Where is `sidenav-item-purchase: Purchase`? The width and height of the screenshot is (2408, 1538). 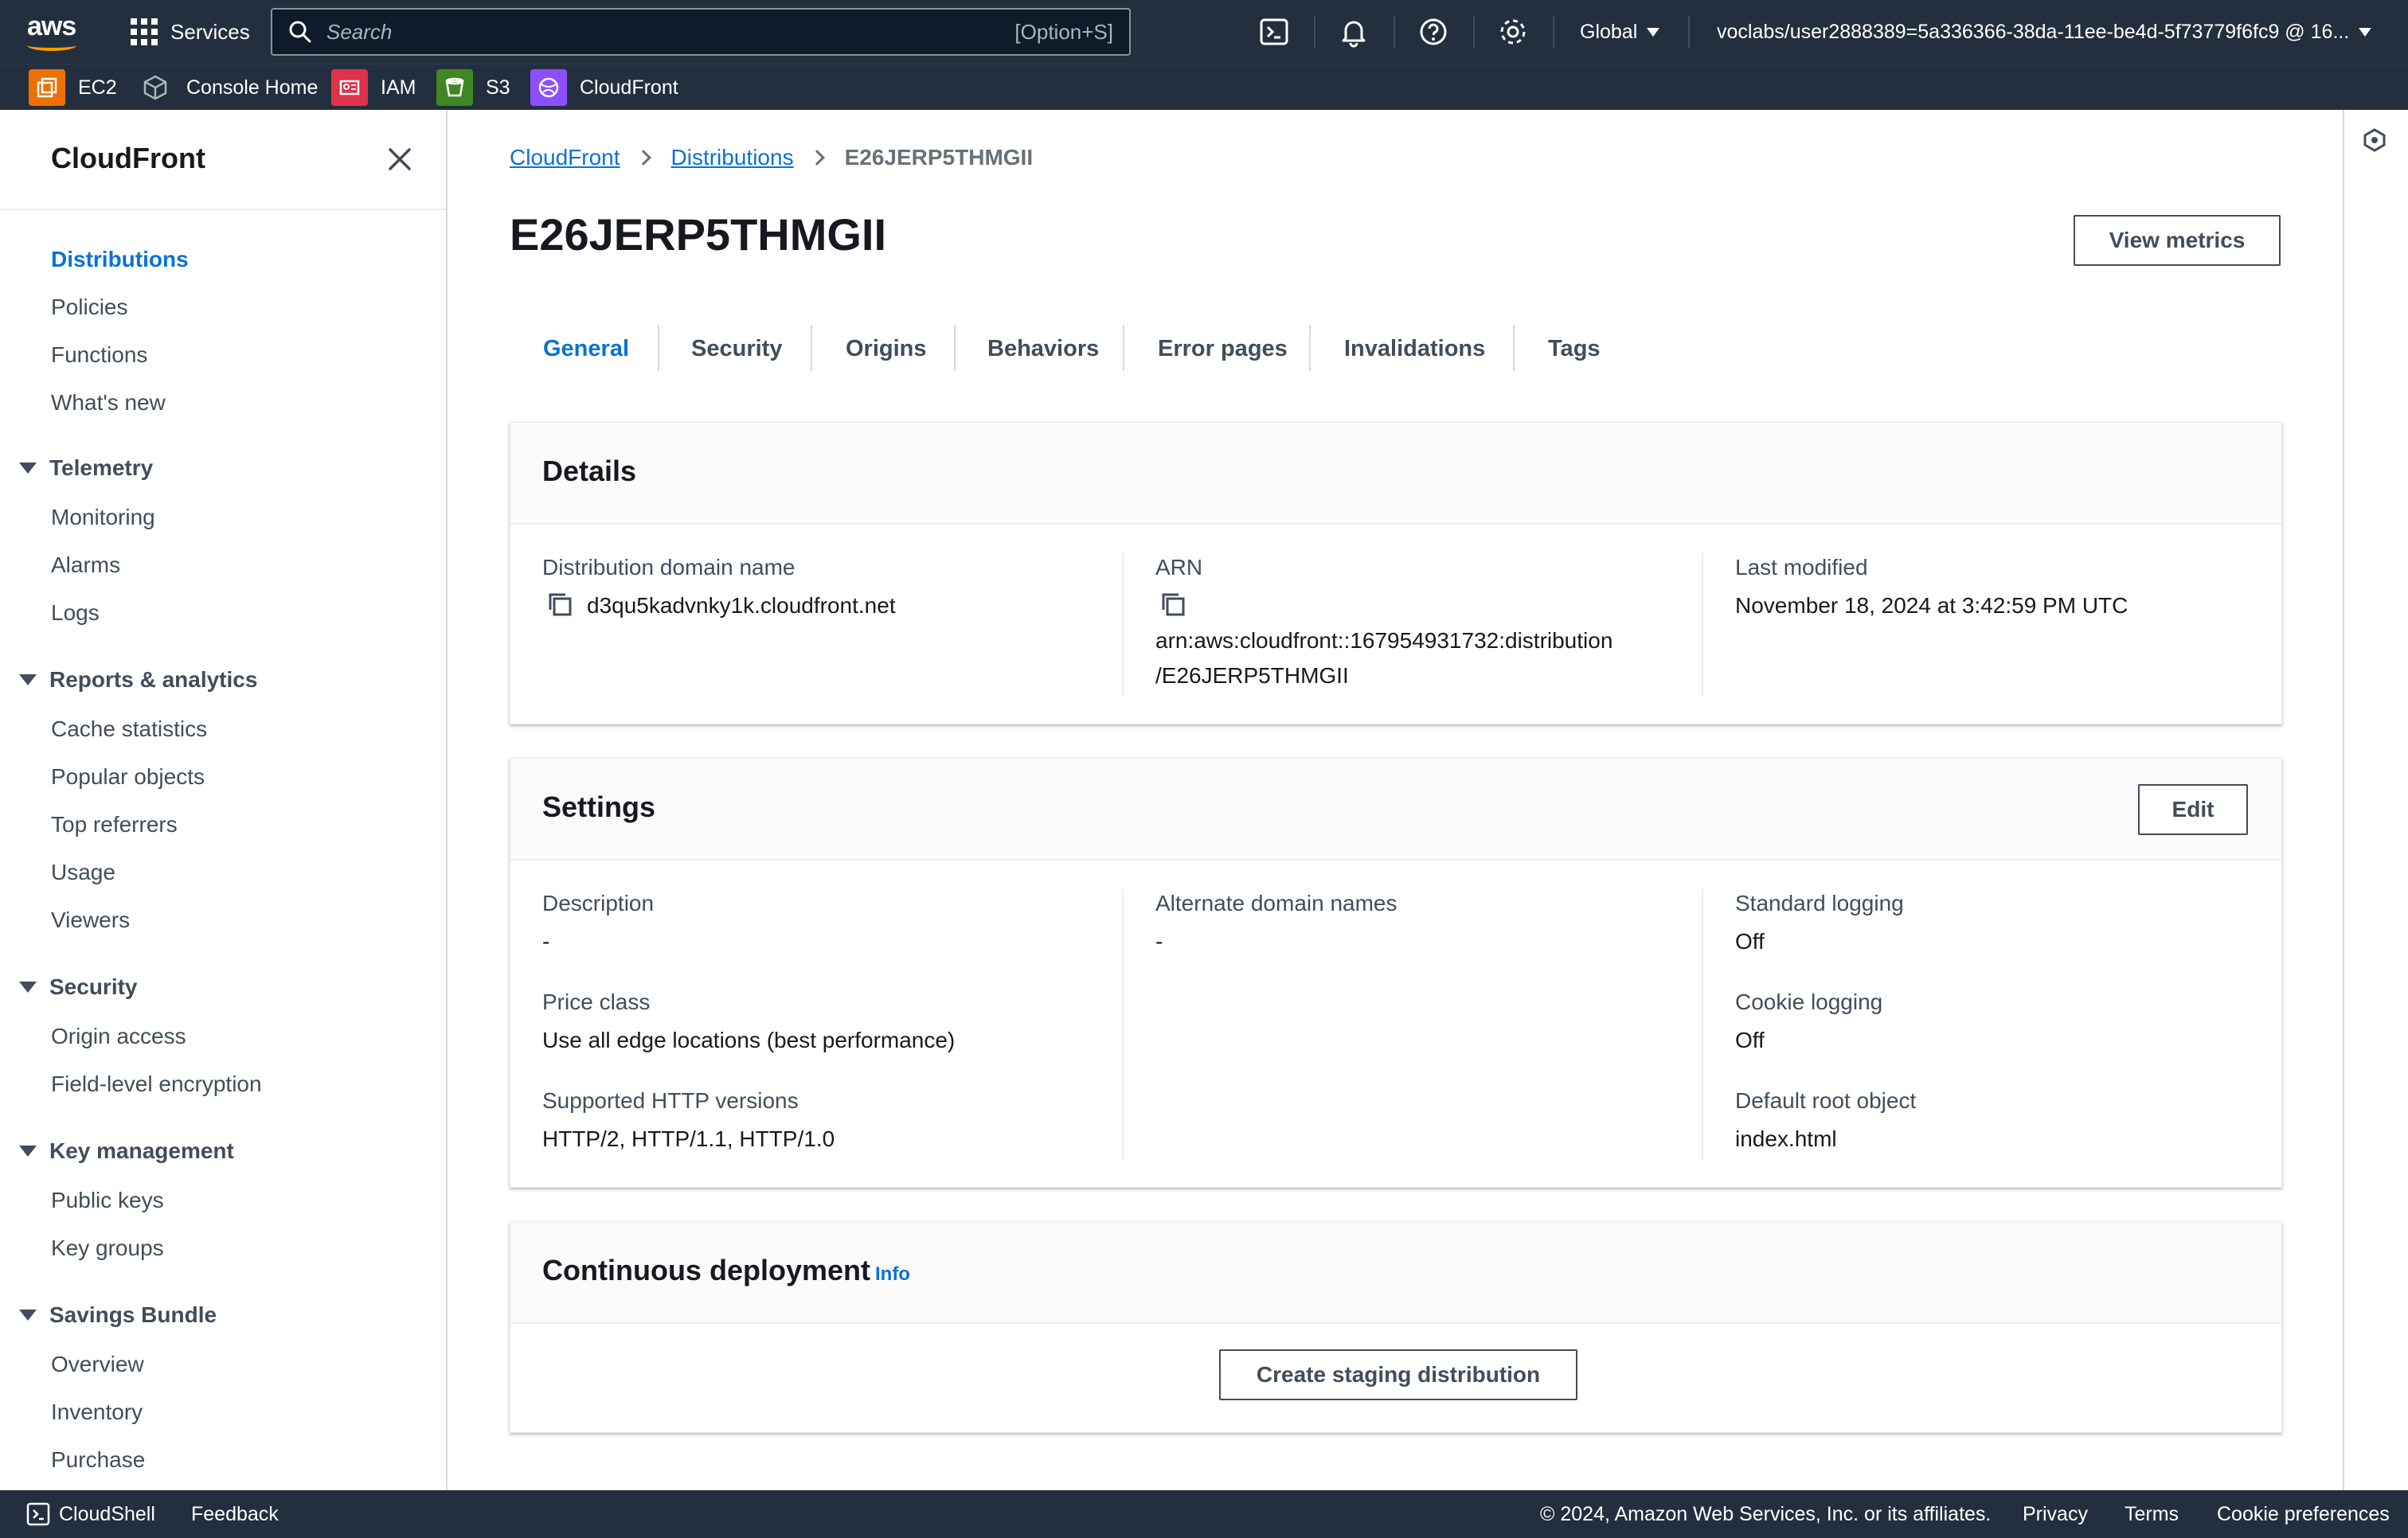
sidenav-item-purchase: Purchase is located at coordinates (98, 1460).